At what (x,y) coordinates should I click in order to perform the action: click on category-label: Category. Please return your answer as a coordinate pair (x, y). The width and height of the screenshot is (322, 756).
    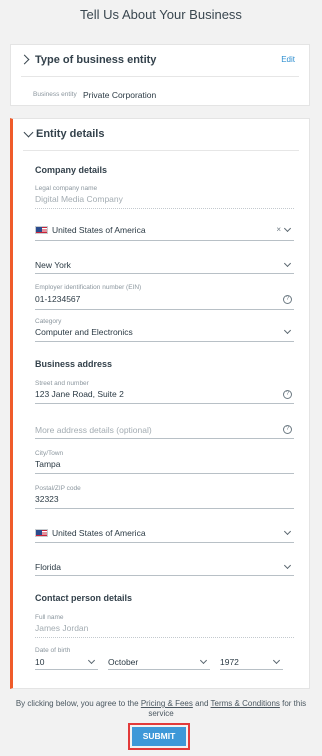
    Looking at the image, I should click on (48, 321).